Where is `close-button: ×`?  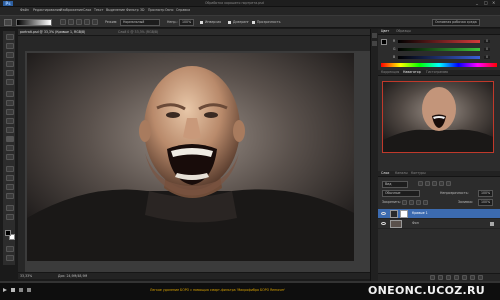
close-button: × is located at coordinates (493, 3).